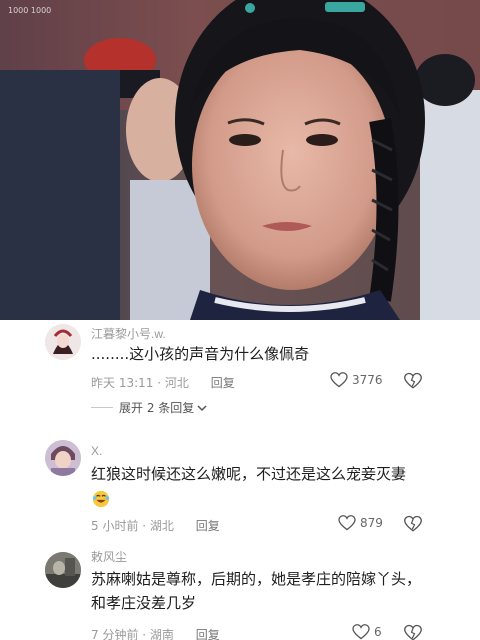  Describe the element at coordinates (367, 380) in the screenshot. I see `like-count: 3776` at that location.